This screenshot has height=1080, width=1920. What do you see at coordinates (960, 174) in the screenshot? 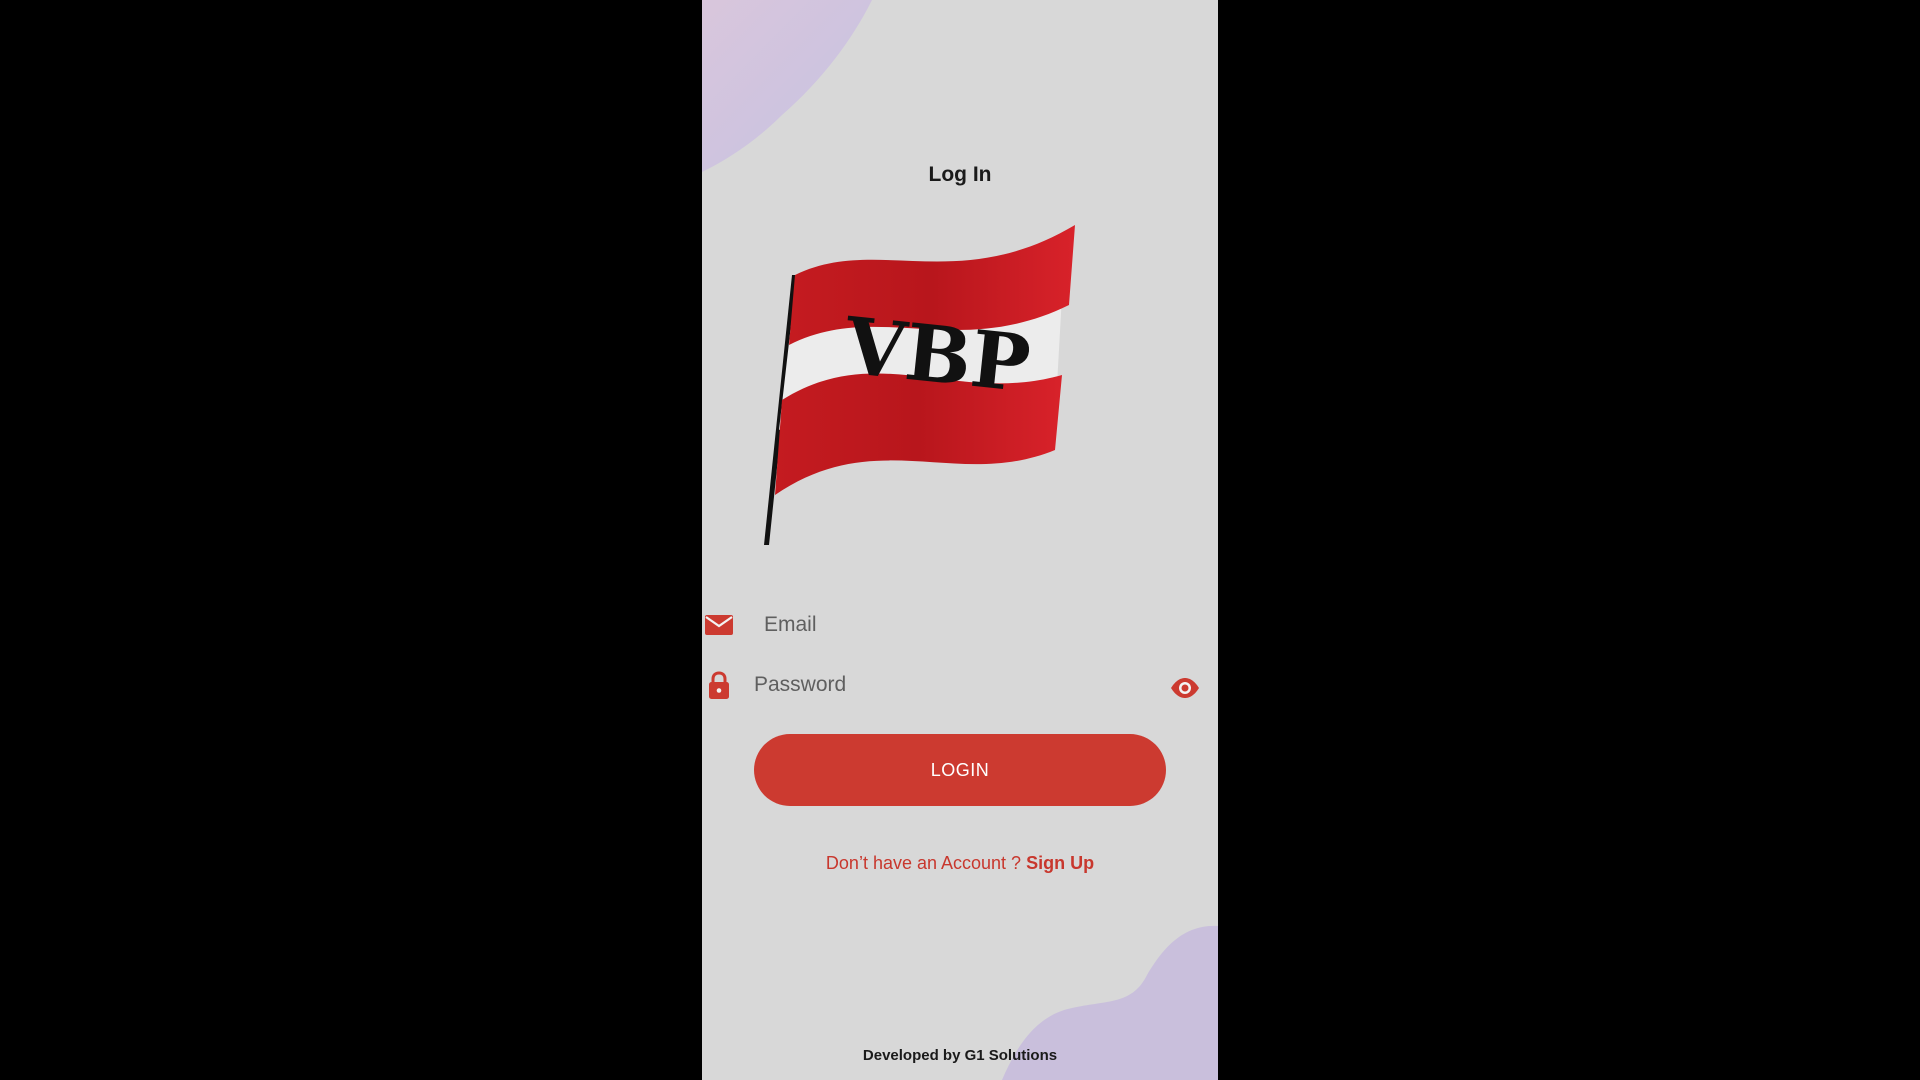
I see `page-title: Log In` at bounding box center [960, 174].